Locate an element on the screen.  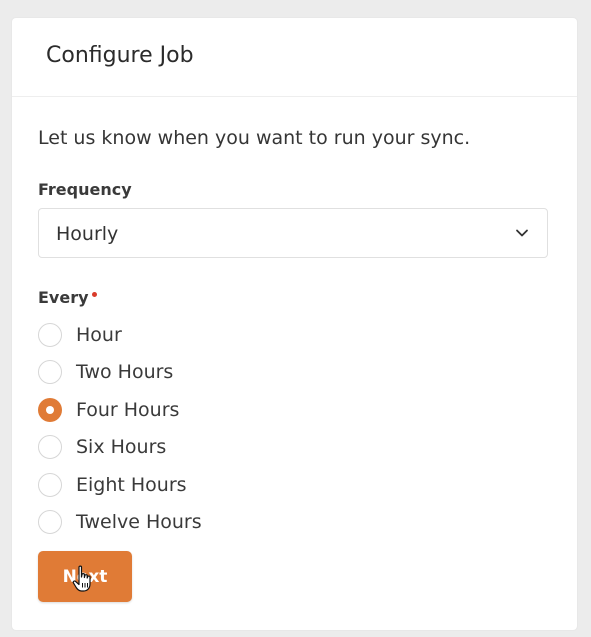
radio-option-eight-hours: Eight Hours is located at coordinates (120, 485).